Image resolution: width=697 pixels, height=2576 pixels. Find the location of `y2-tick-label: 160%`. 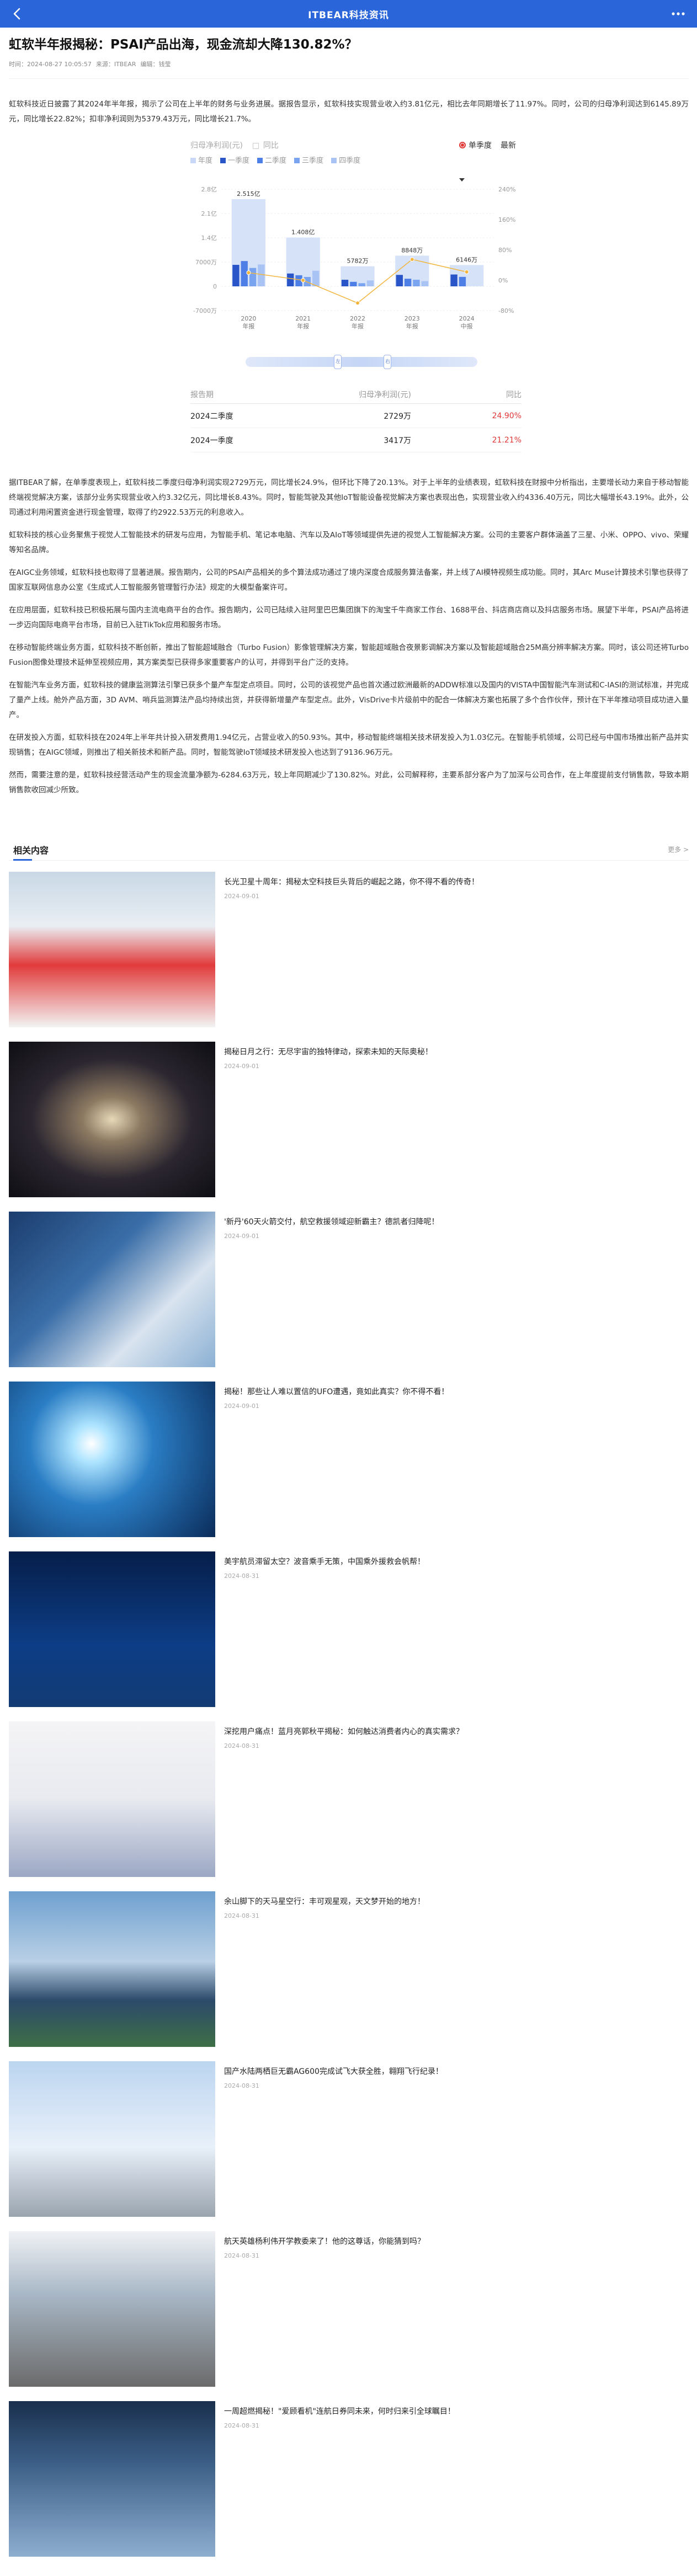

y2-tick-label: 160% is located at coordinates (506, 219).